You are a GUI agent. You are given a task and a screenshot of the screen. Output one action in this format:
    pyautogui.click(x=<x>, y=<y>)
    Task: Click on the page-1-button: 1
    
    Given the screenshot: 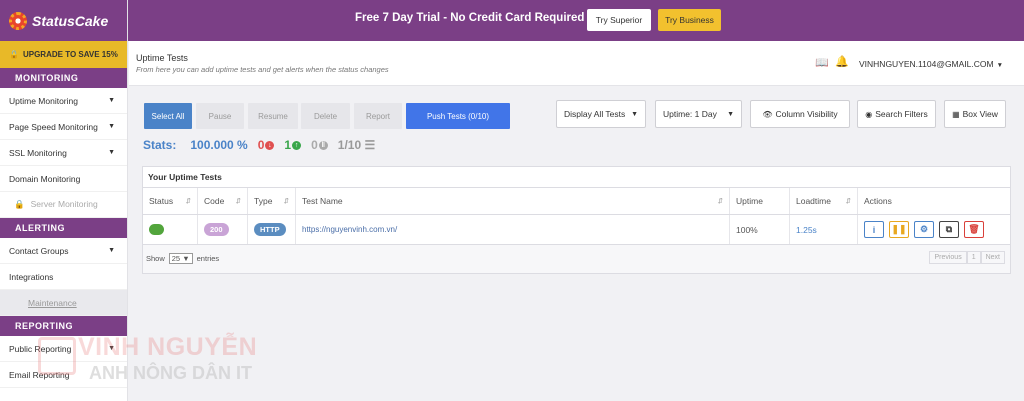 What is the action you would take?
    pyautogui.click(x=973, y=257)
    